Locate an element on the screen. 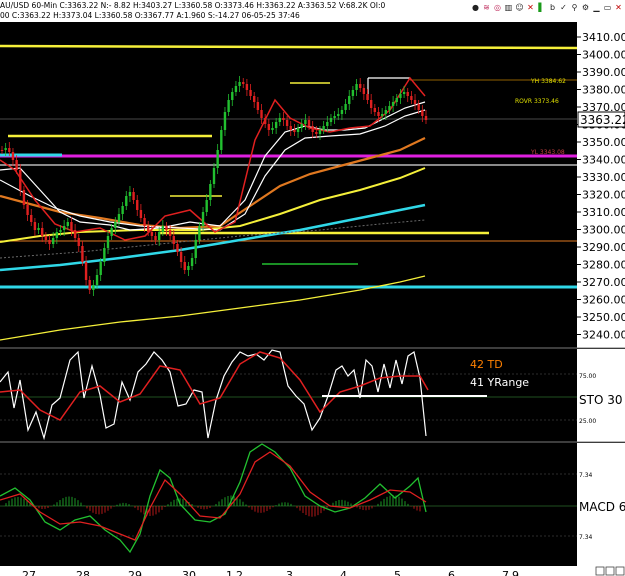 This screenshot has width=625, height=576. macd-label: MACD 6 is located at coordinates (602, 507).